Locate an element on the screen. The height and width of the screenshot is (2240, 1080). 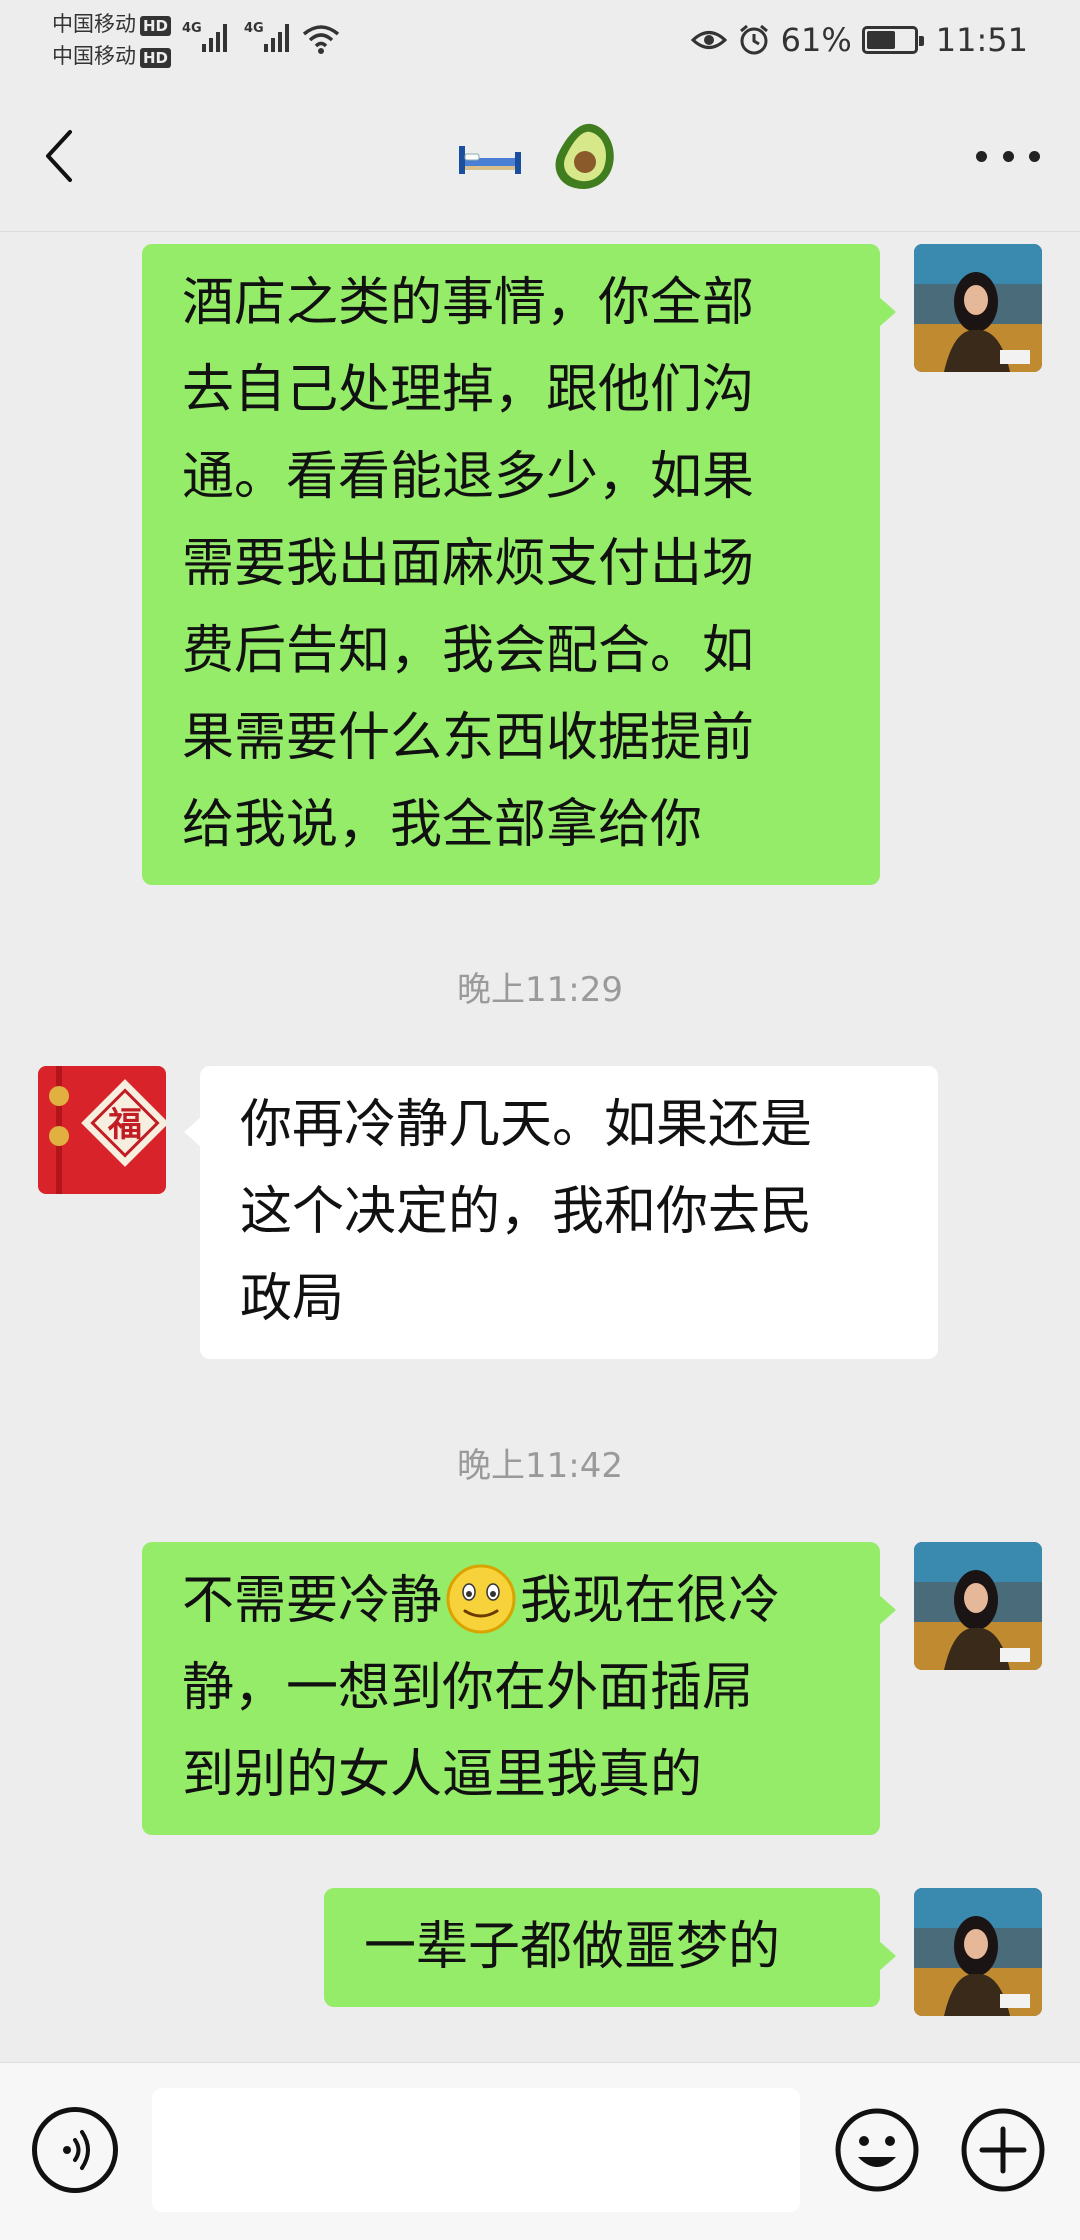
voice-icon is located at coordinates (76, 2150).